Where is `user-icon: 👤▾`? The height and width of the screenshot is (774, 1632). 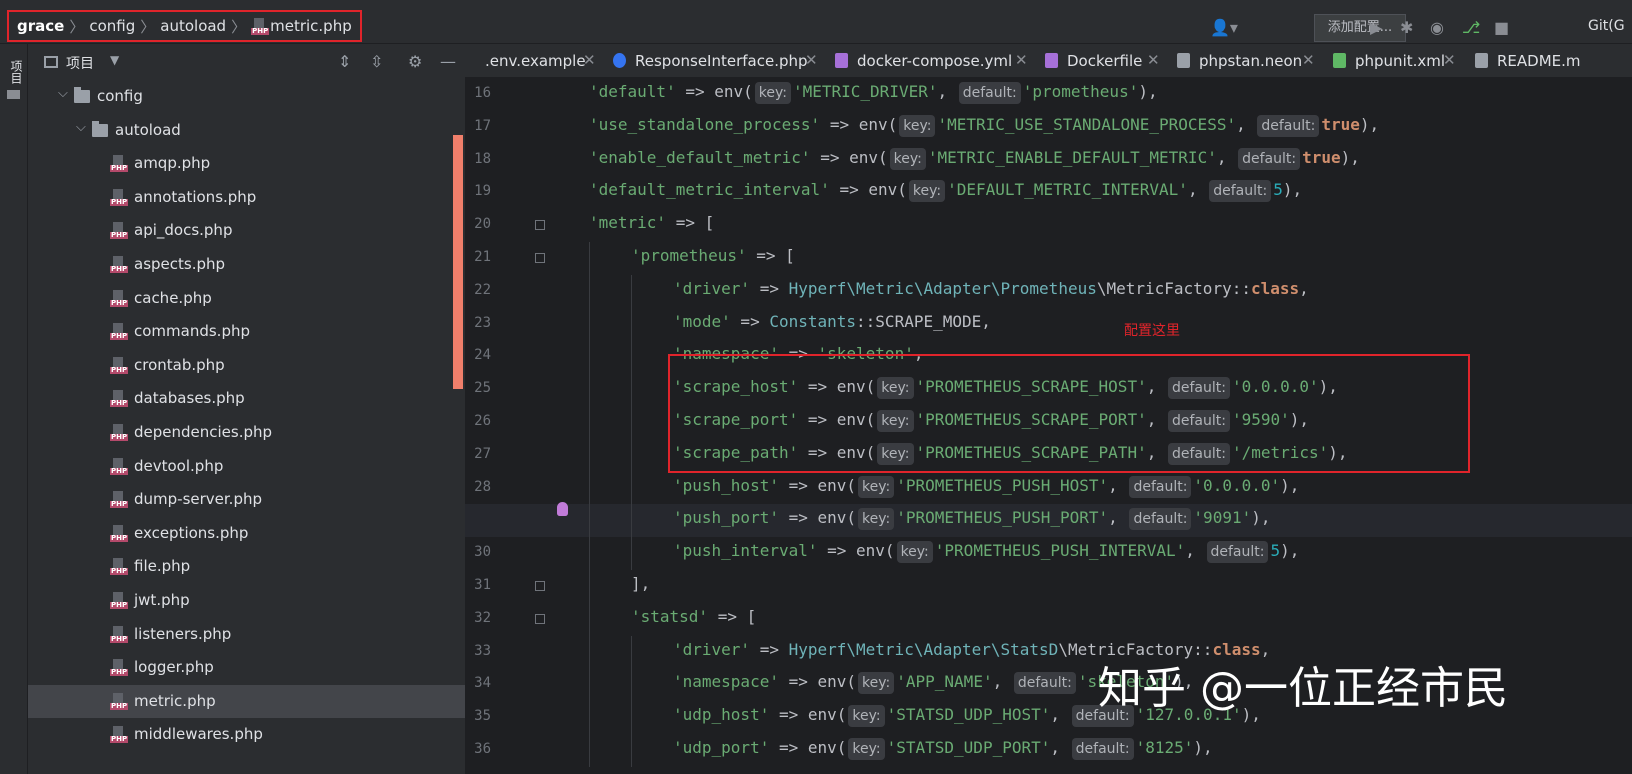 user-icon: 👤▾ is located at coordinates (1224, 27).